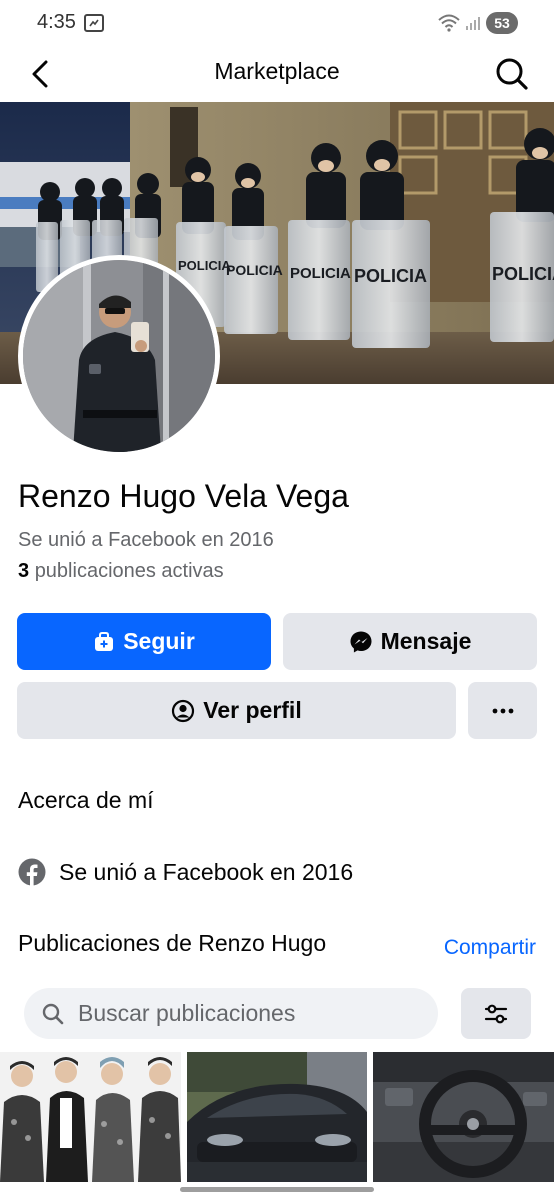  I want to click on filter-sliders-icon, so click(496, 1013).